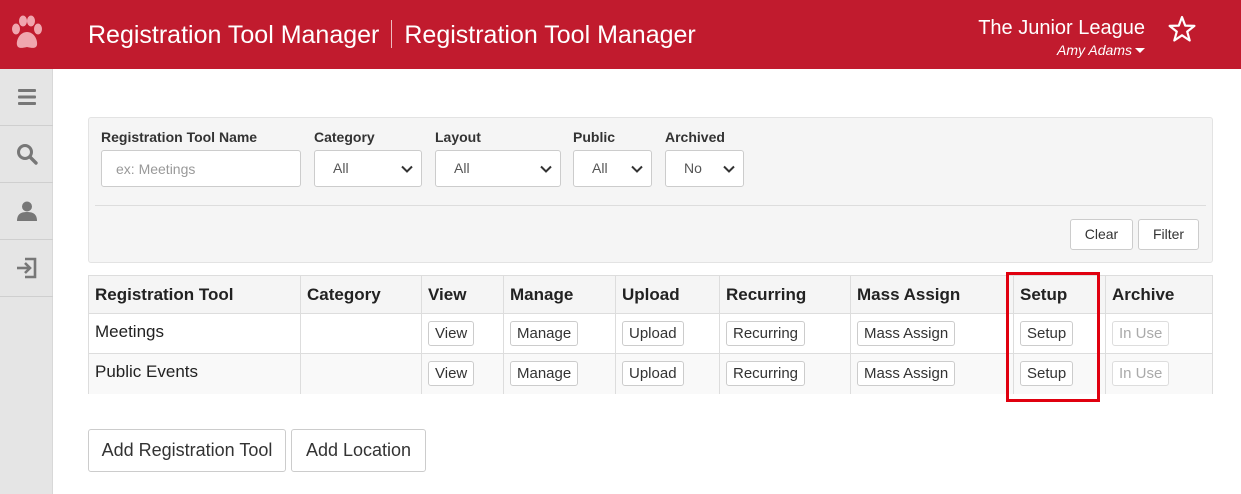  Describe the element at coordinates (612, 168) in the screenshot. I see `public-select: All` at that location.